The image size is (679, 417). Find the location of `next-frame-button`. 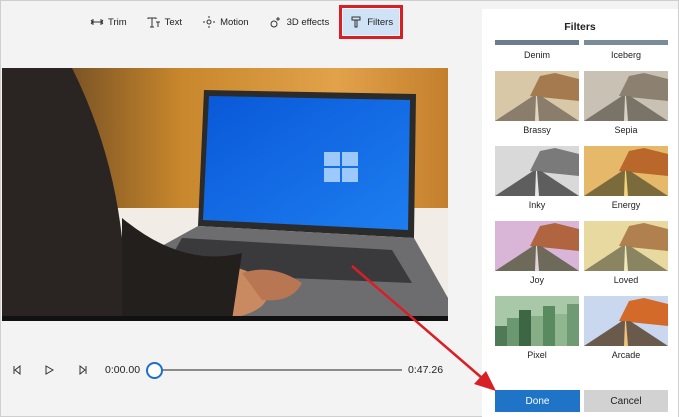

next-frame-button is located at coordinates (83, 370).